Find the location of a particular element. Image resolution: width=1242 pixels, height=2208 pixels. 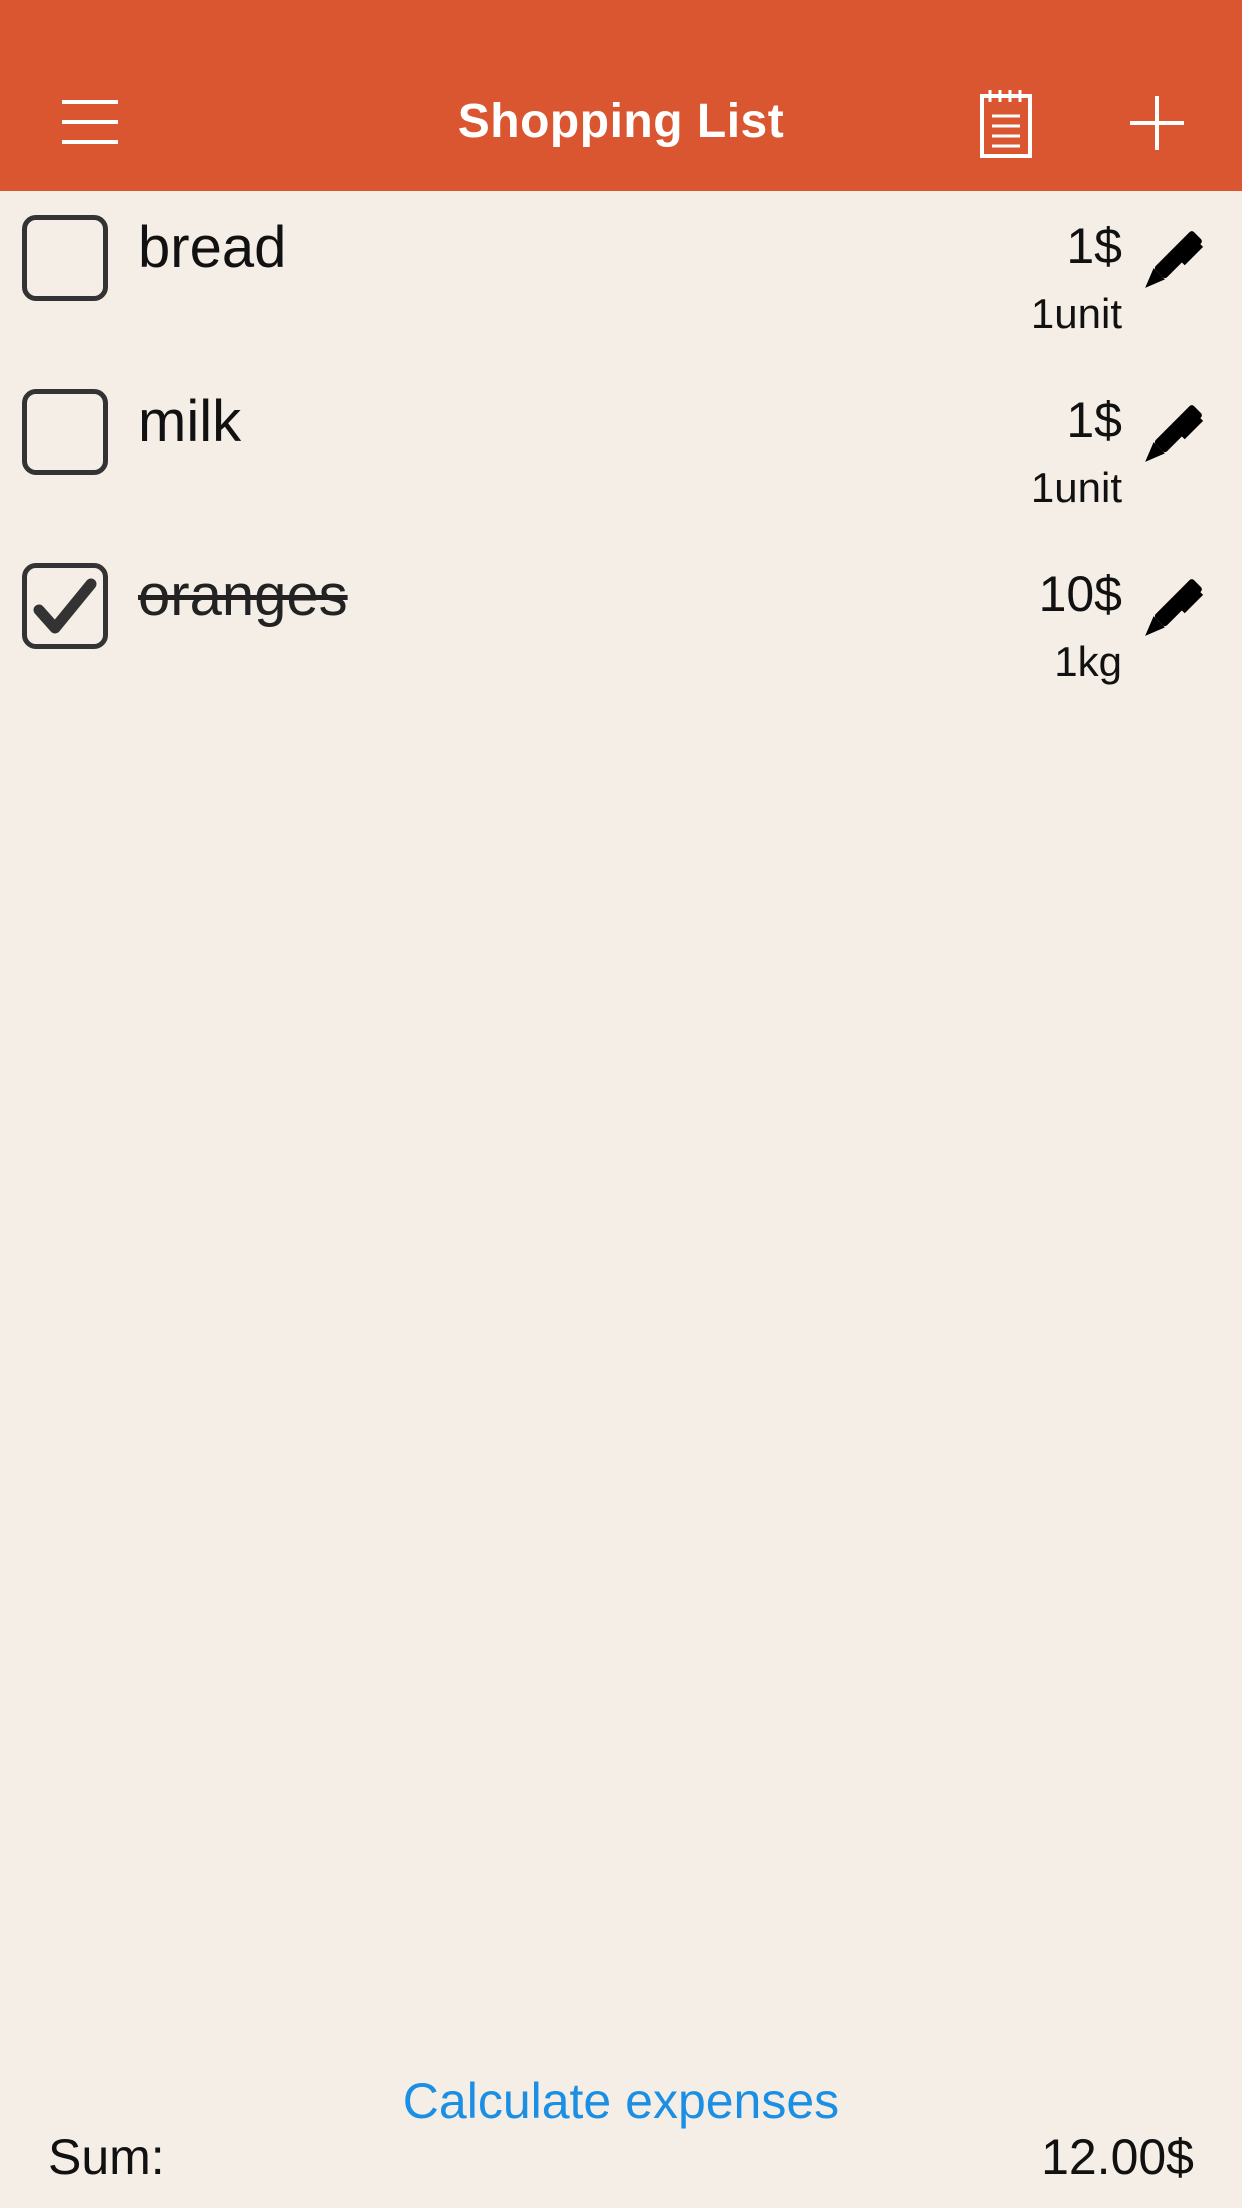

item-name: milk is located at coordinates (190, 421).